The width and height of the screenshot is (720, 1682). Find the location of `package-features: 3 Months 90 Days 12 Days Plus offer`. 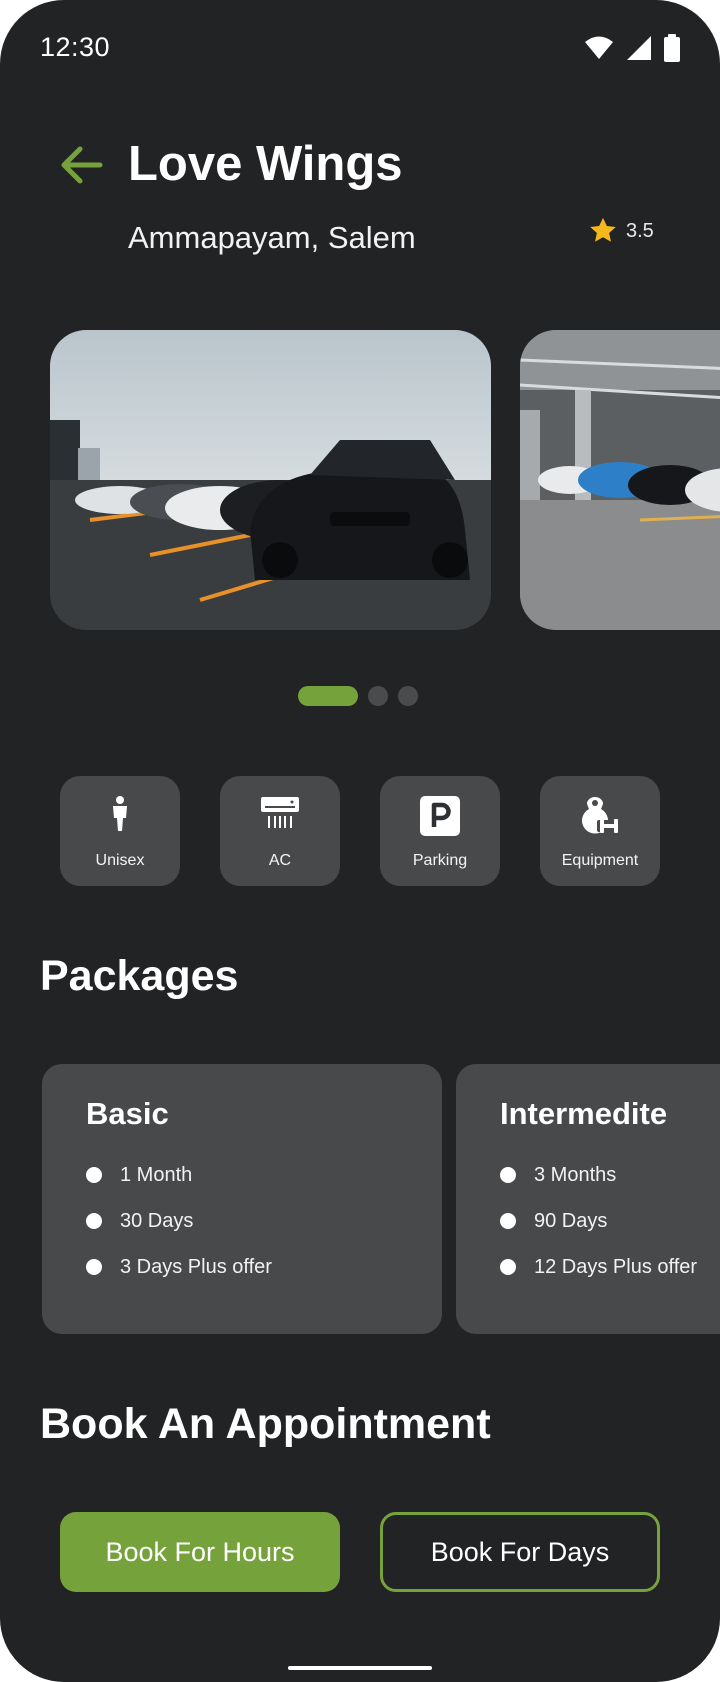

package-features: 3 Months 90 Days 12 Days Plus offer is located at coordinates (598, 1221).